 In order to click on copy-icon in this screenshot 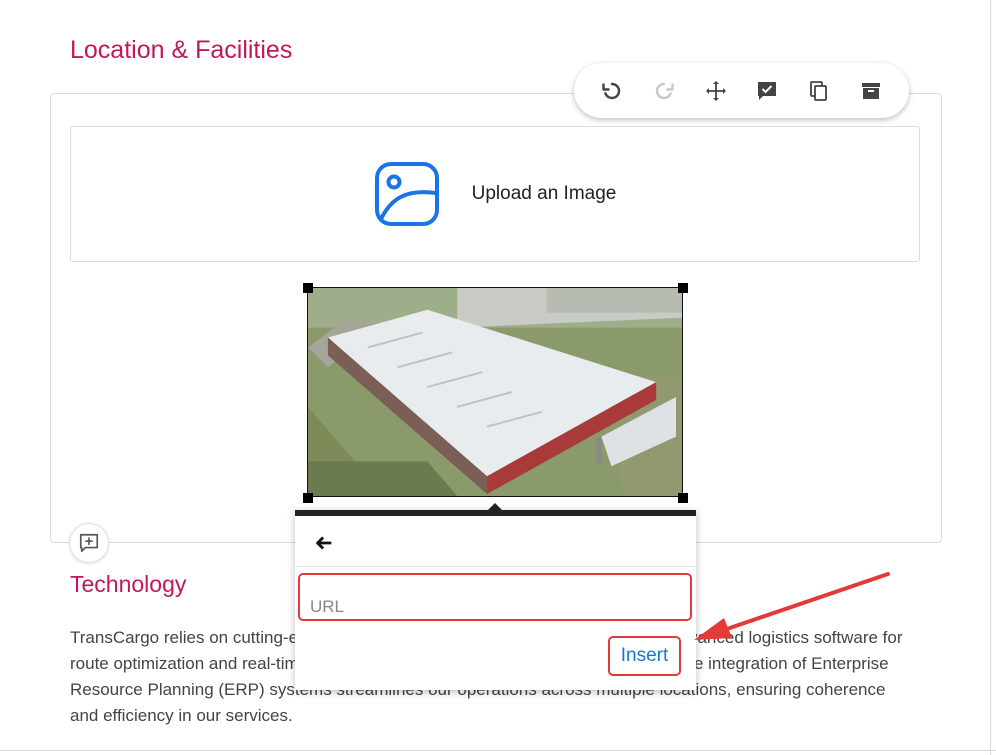, I will do `click(819, 90)`.